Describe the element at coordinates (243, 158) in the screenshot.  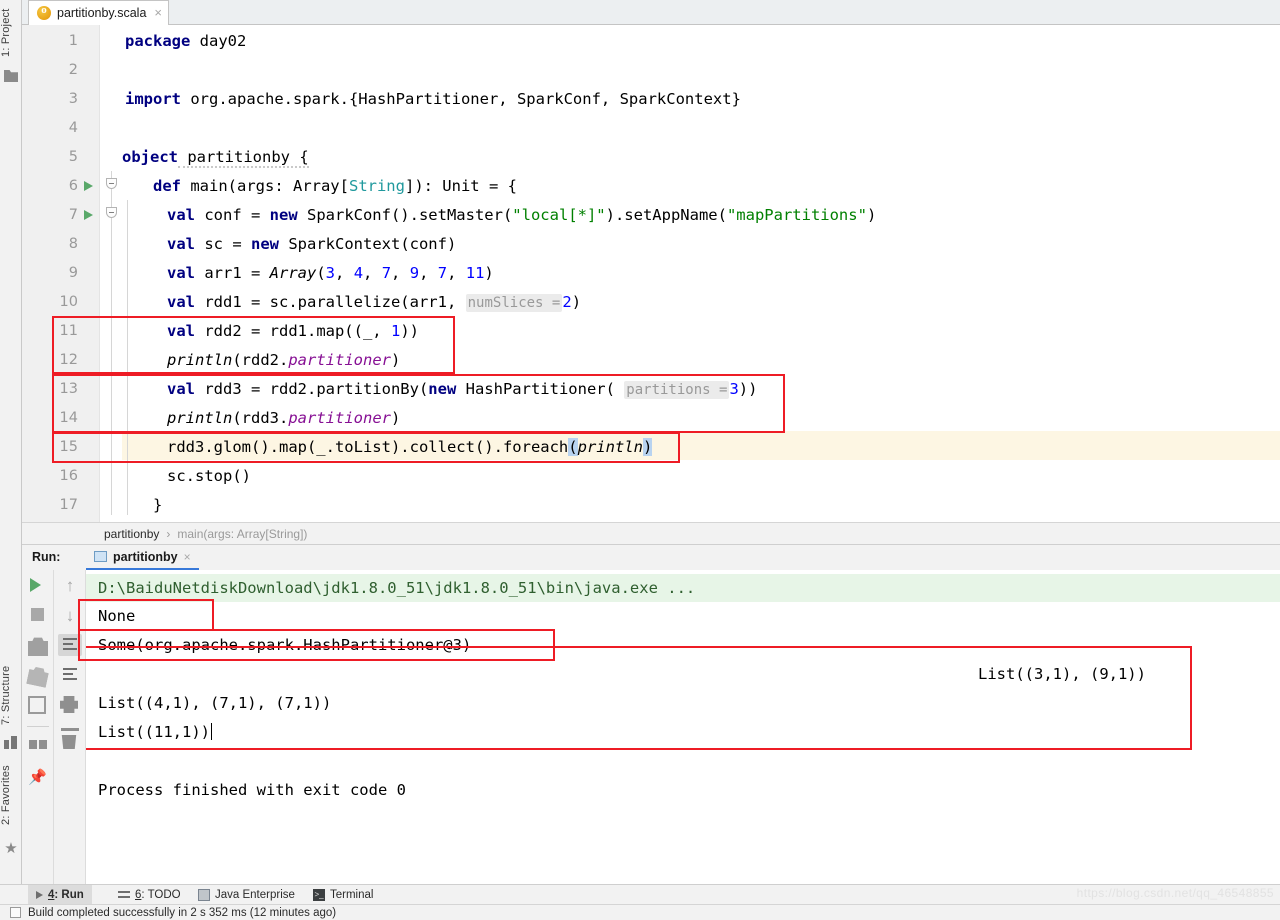
I see `code-line-5-rest: partitionby {` at that location.